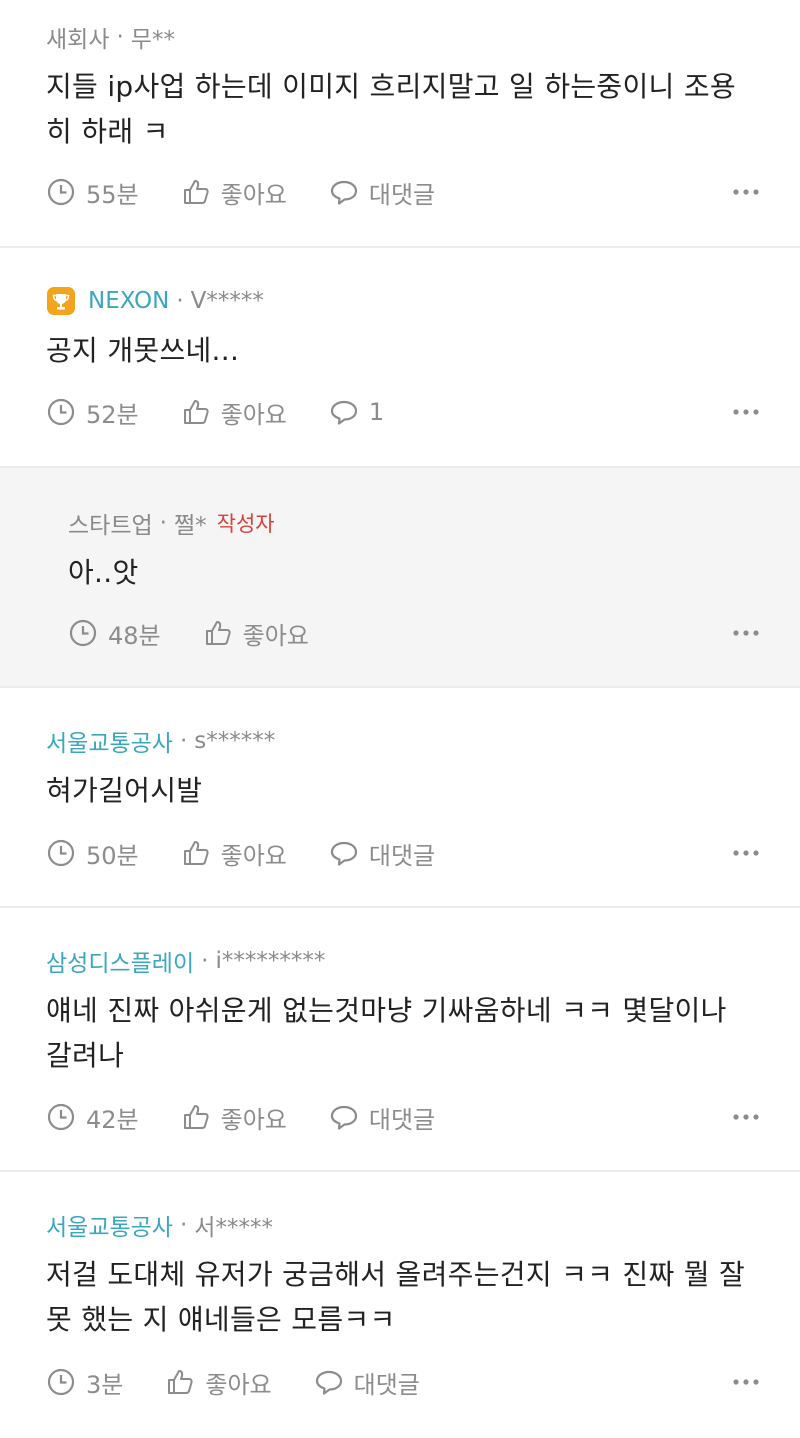  I want to click on user-name: s******, so click(235, 741).